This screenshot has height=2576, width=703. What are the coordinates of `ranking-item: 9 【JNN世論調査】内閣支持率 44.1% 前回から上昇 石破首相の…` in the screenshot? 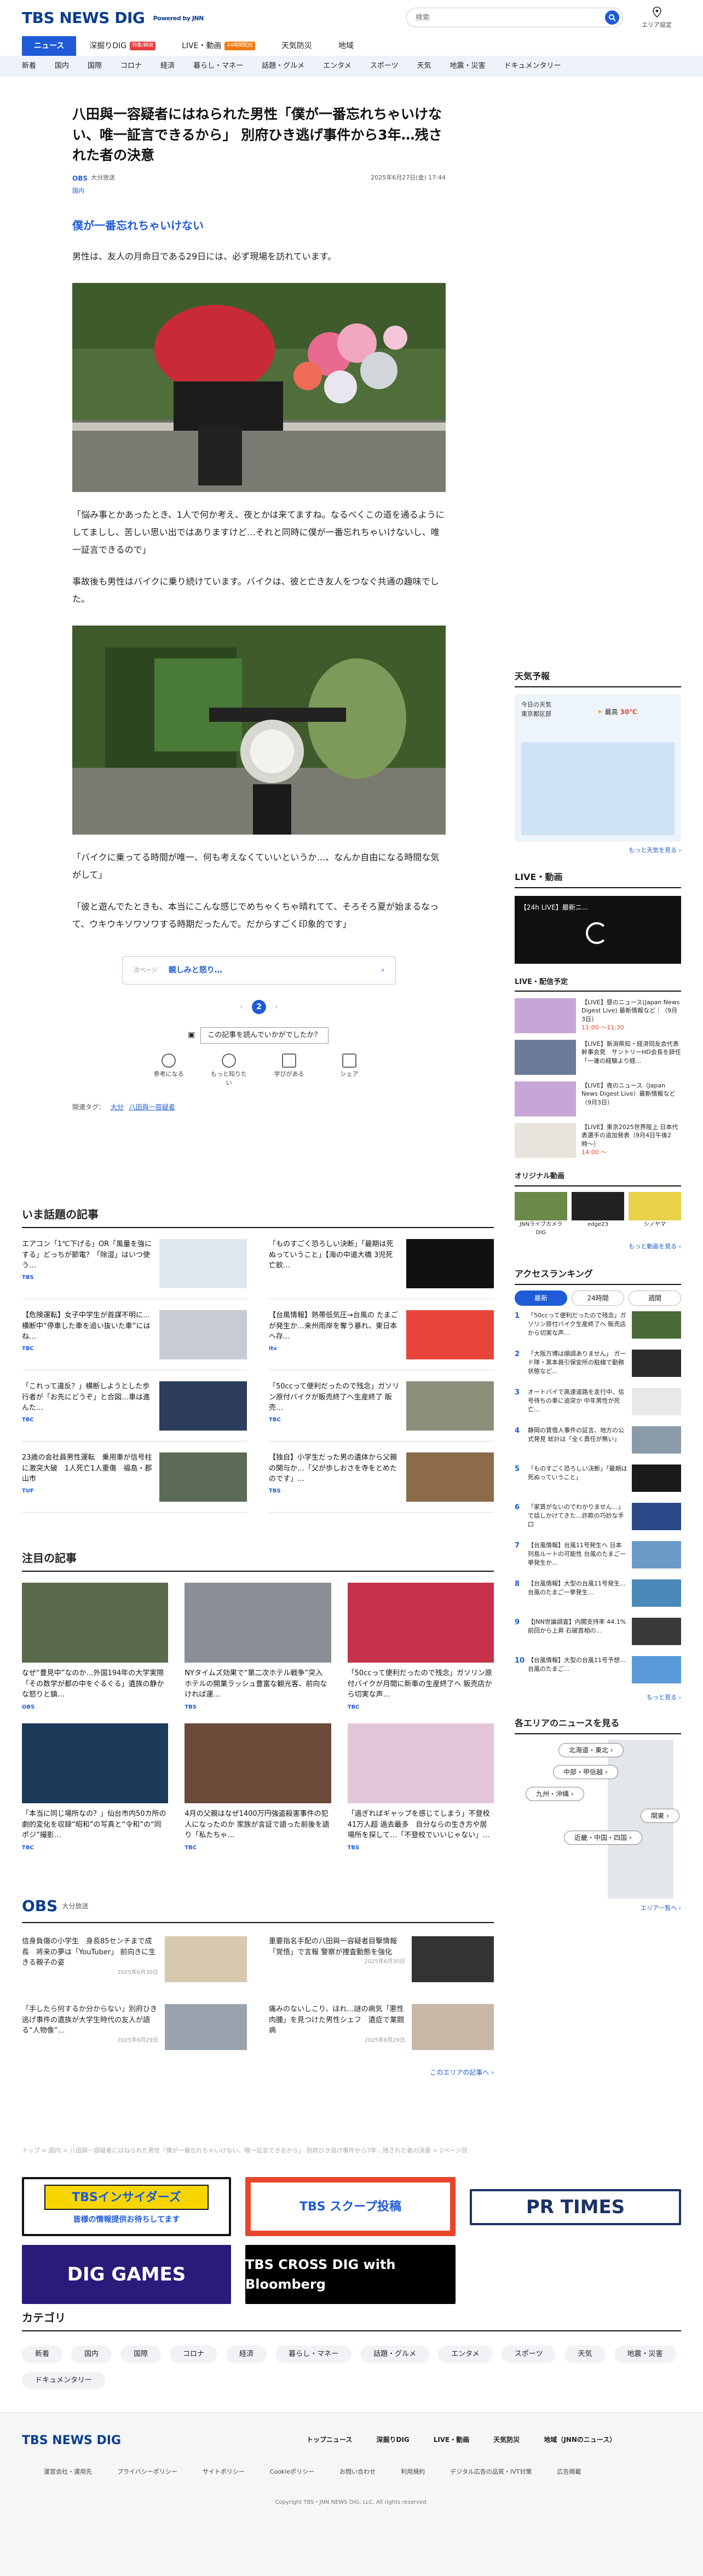 It's located at (598, 1634).